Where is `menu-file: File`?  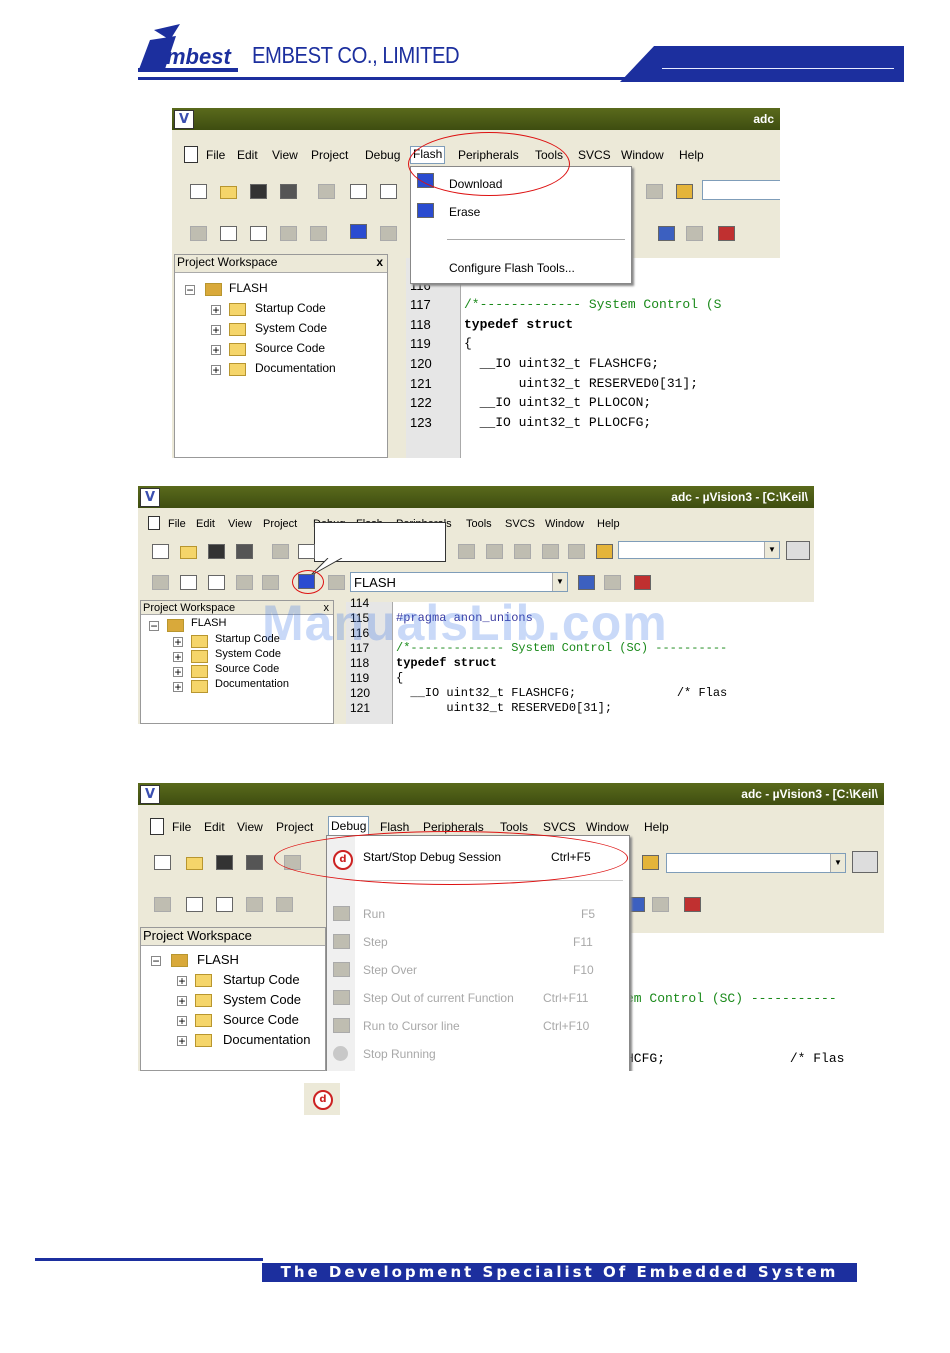
menu-file: File is located at coordinates (181, 827).